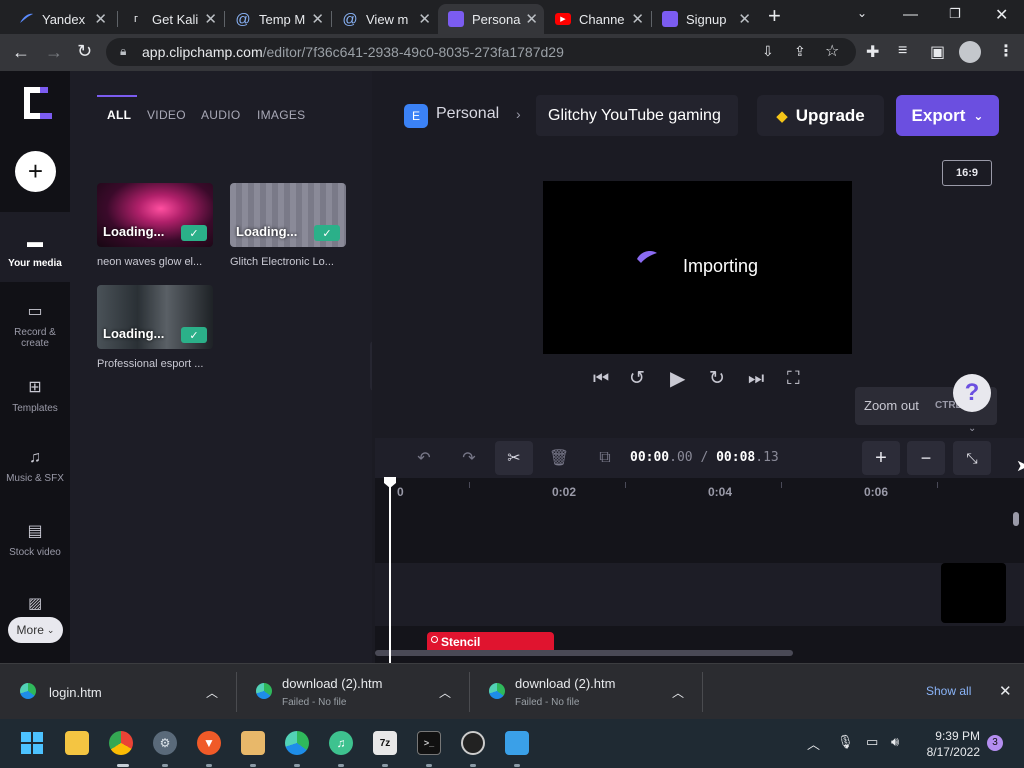 The image size is (1024, 768). Describe the element at coordinates (1001, 15) in the screenshot. I see `window-close-button: ✕` at that location.